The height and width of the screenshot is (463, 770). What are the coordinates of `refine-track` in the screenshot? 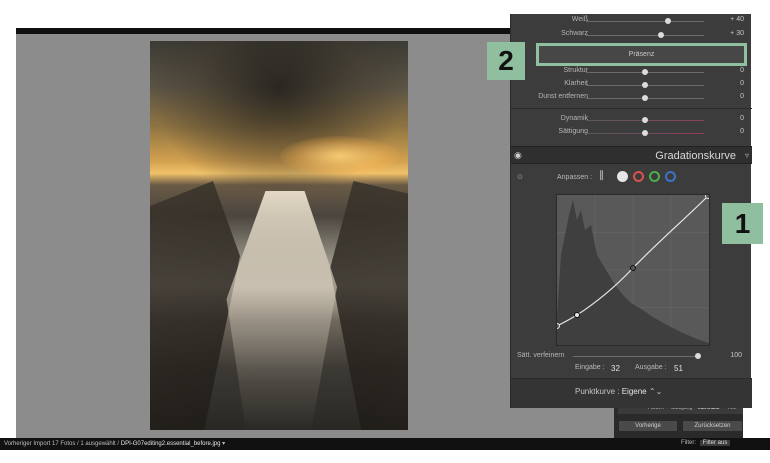 It's located at (636, 356).